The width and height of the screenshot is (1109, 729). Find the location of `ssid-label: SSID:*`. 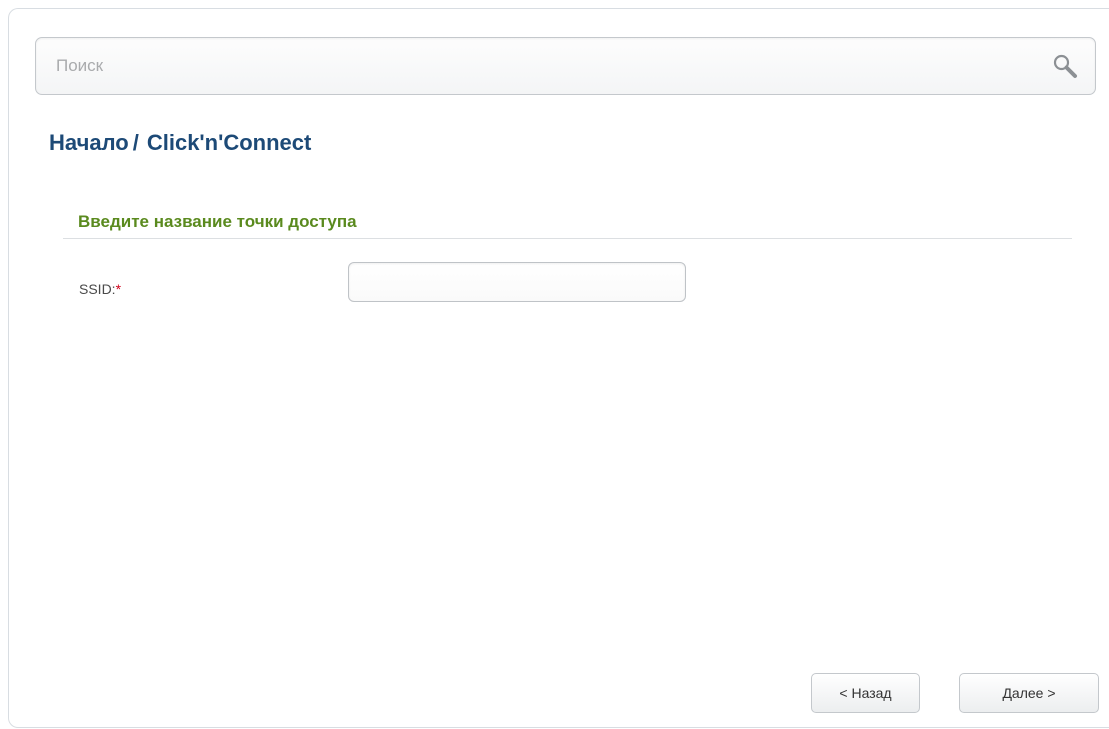

ssid-label: SSID:* is located at coordinates (100, 289).